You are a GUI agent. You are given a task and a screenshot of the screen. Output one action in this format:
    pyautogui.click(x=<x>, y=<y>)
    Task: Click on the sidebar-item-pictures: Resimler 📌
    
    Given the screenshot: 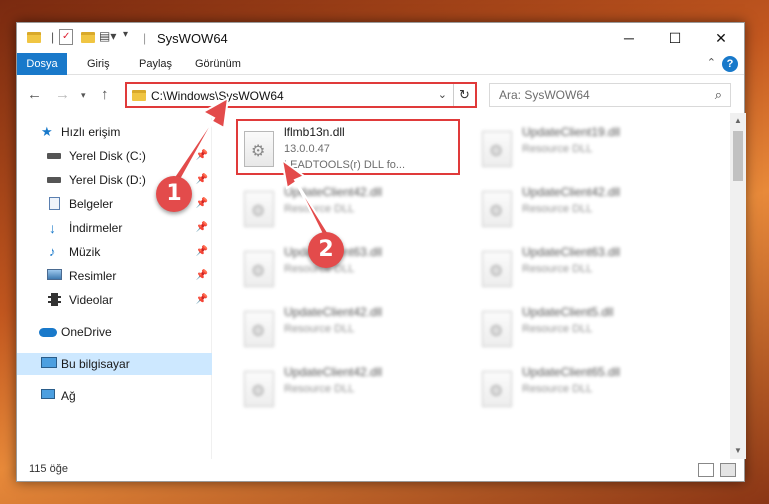 What is the action you would take?
    pyautogui.click(x=114, y=276)
    